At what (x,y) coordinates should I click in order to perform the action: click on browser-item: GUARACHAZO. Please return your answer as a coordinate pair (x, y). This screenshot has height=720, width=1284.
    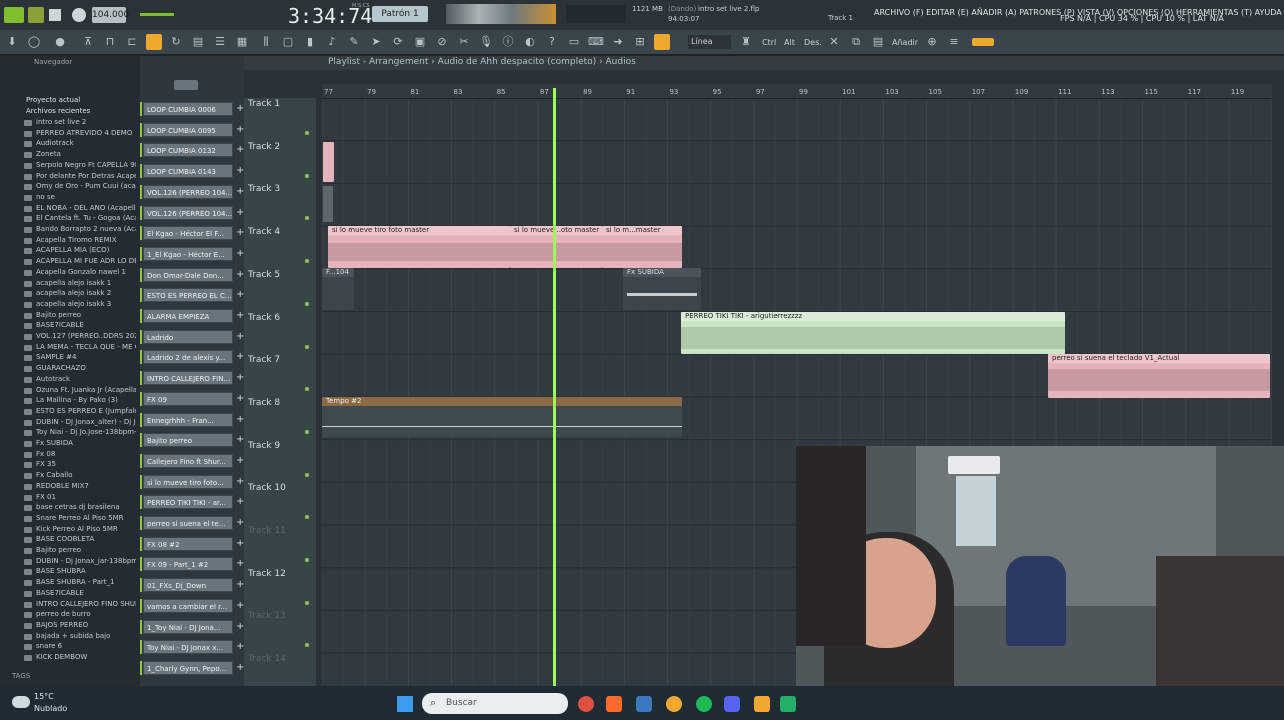
    Looking at the image, I should click on (86, 368).